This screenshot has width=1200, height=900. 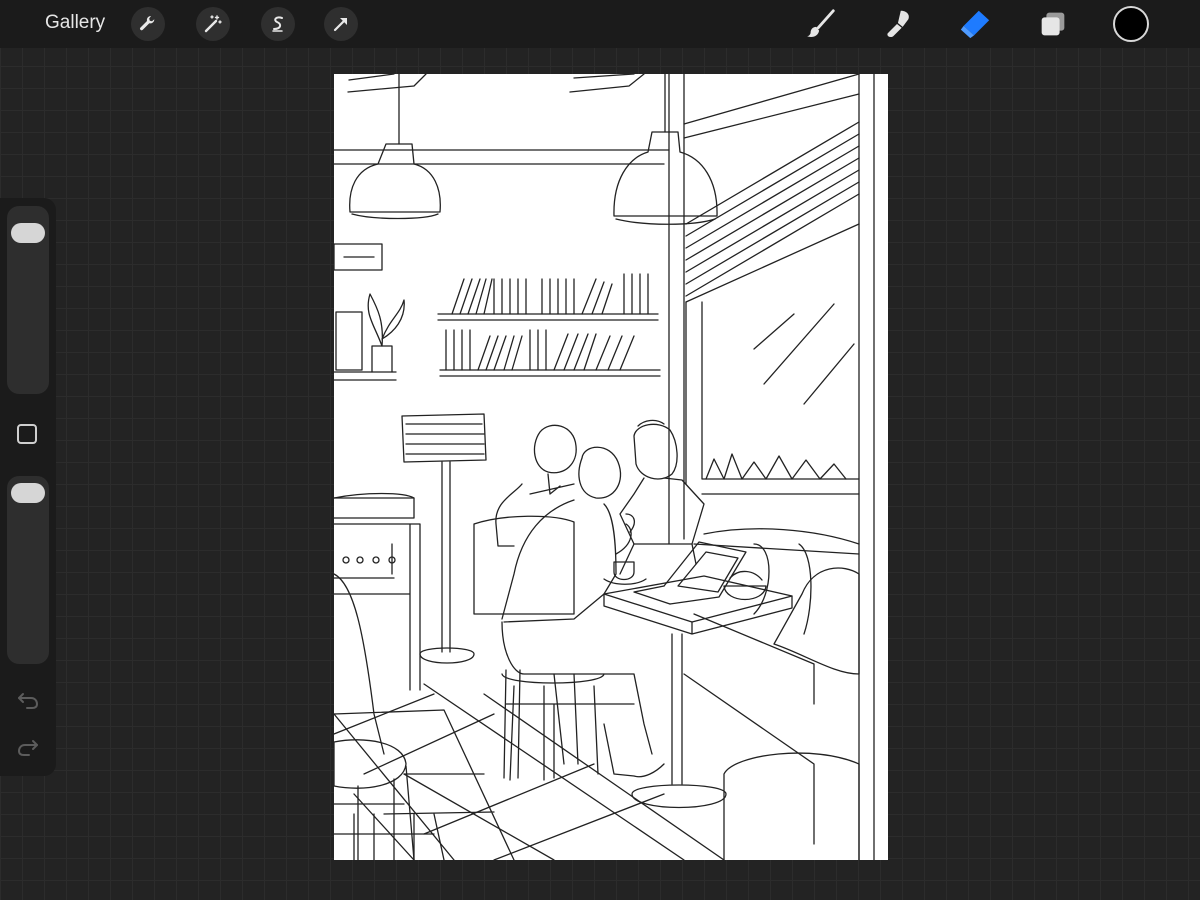 What do you see at coordinates (897, 24) in the screenshot?
I see `smudge-icon` at bounding box center [897, 24].